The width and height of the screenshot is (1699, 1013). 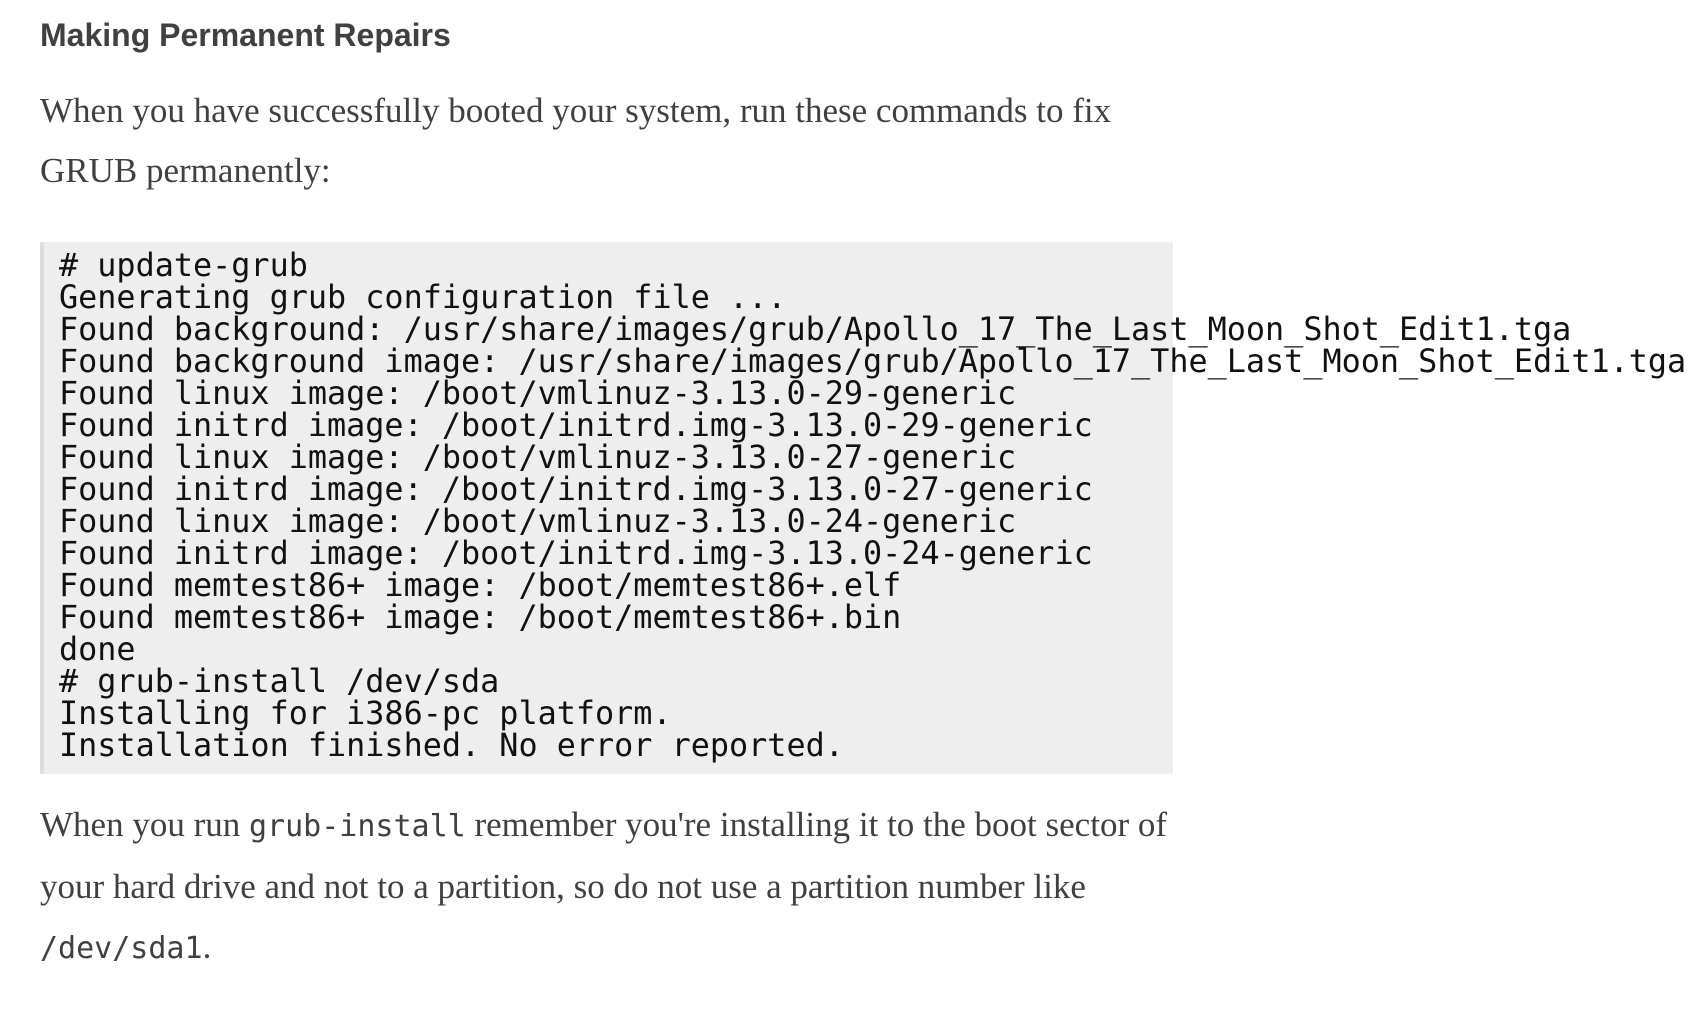 I want to click on outro-text-1: When you run, so click(x=144, y=824).